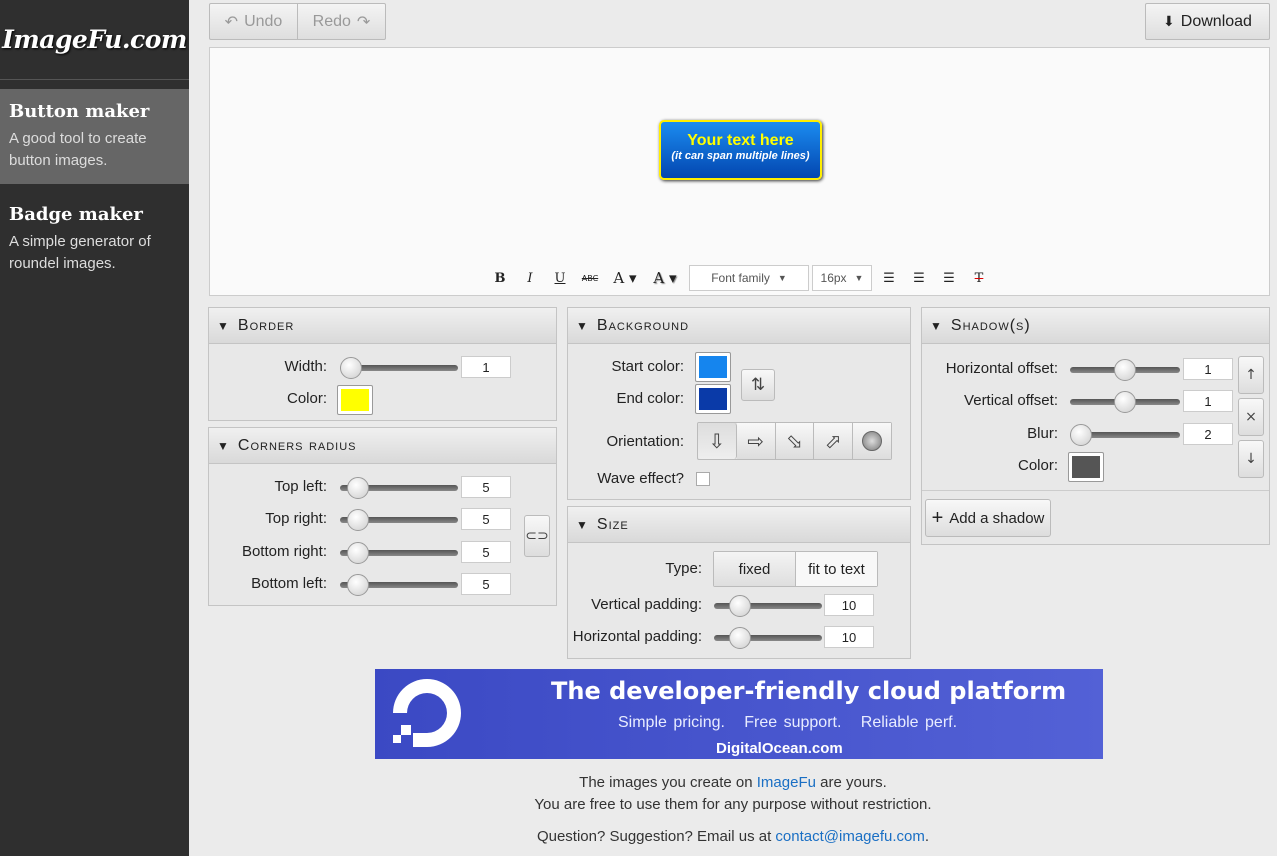  Describe the element at coordinates (382, 446) in the screenshot. I see `panel-header: ▼ Corners radius` at that location.